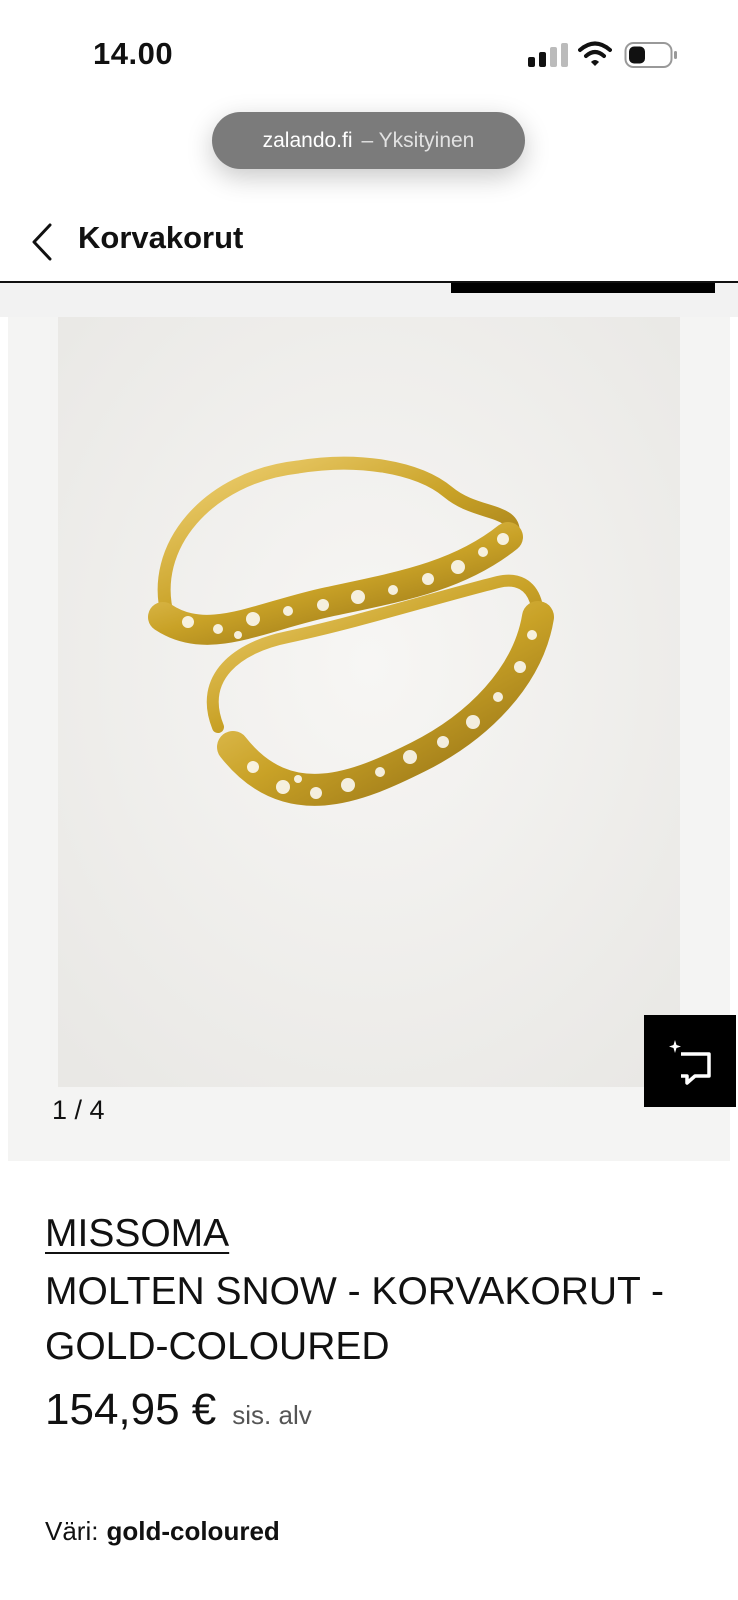  Describe the element at coordinates (161, 237) in the screenshot. I see `page-title: Korvakorut` at that location.